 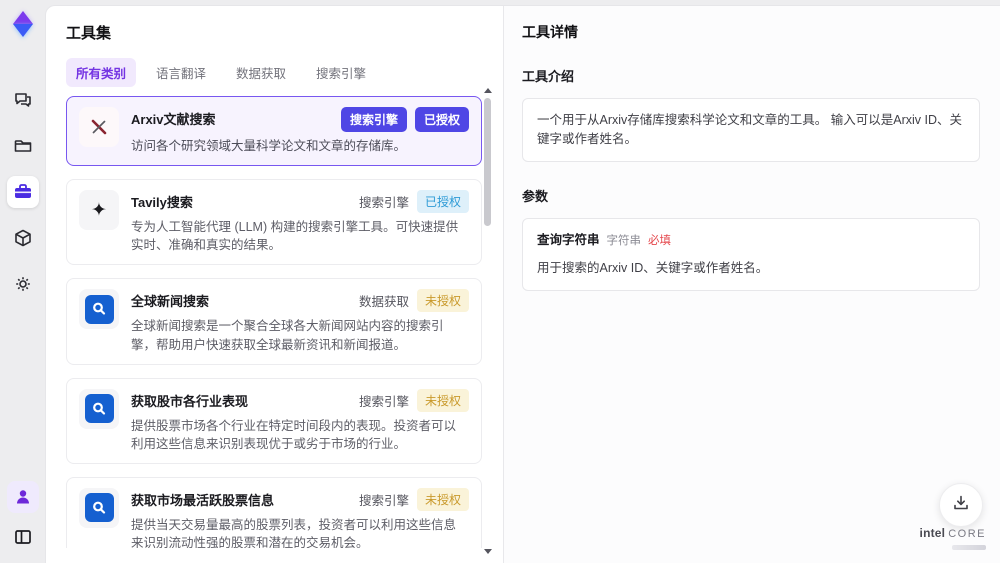 I want to click on arxiv-logo-icon, so click(x=99, y=127).